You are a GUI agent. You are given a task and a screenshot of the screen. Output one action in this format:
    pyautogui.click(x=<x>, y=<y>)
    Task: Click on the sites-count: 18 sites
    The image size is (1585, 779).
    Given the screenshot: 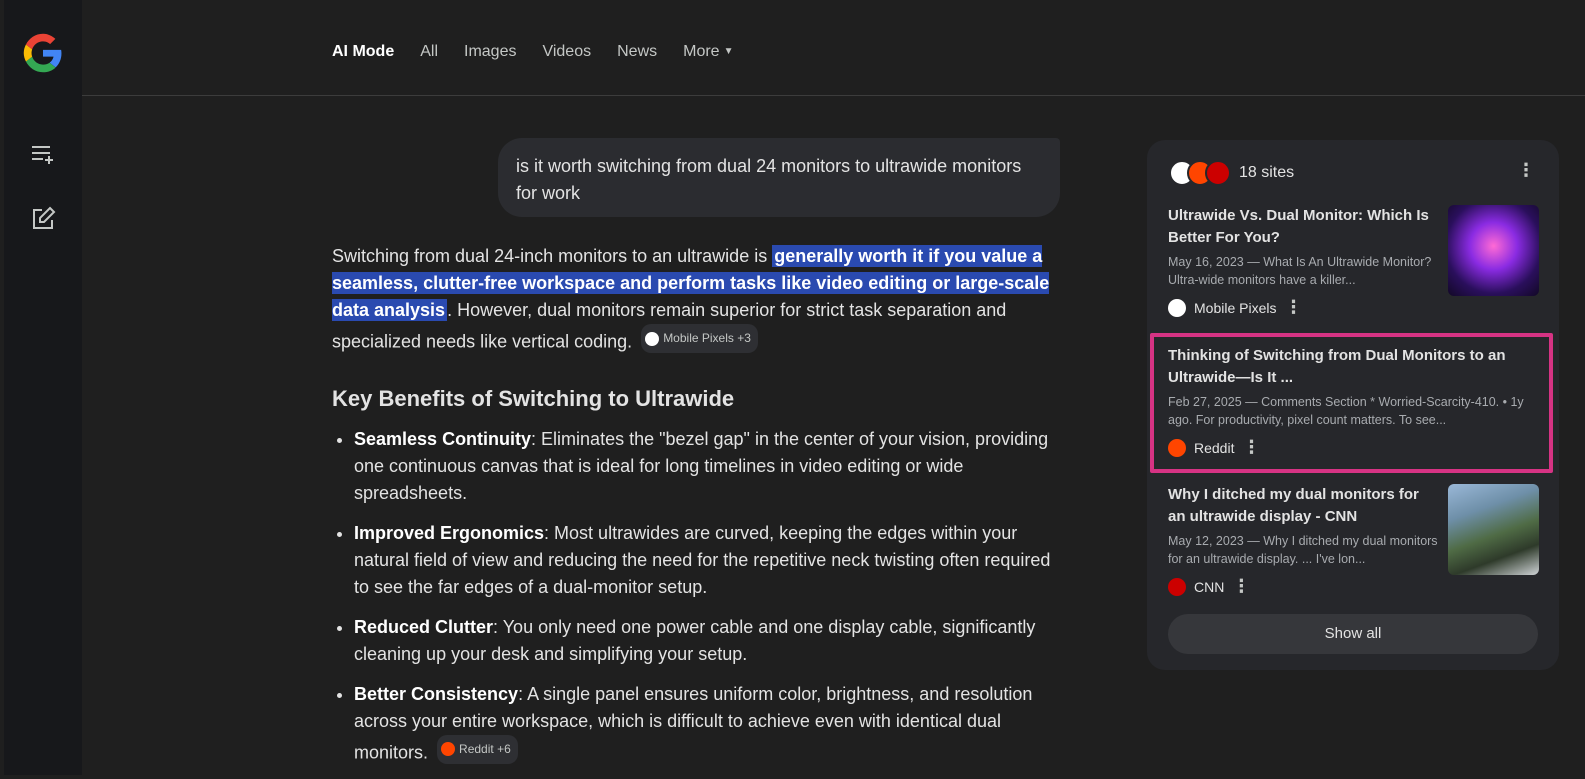 What is the action you would take?
    pyautogui.click(x=1267, y=172)
    